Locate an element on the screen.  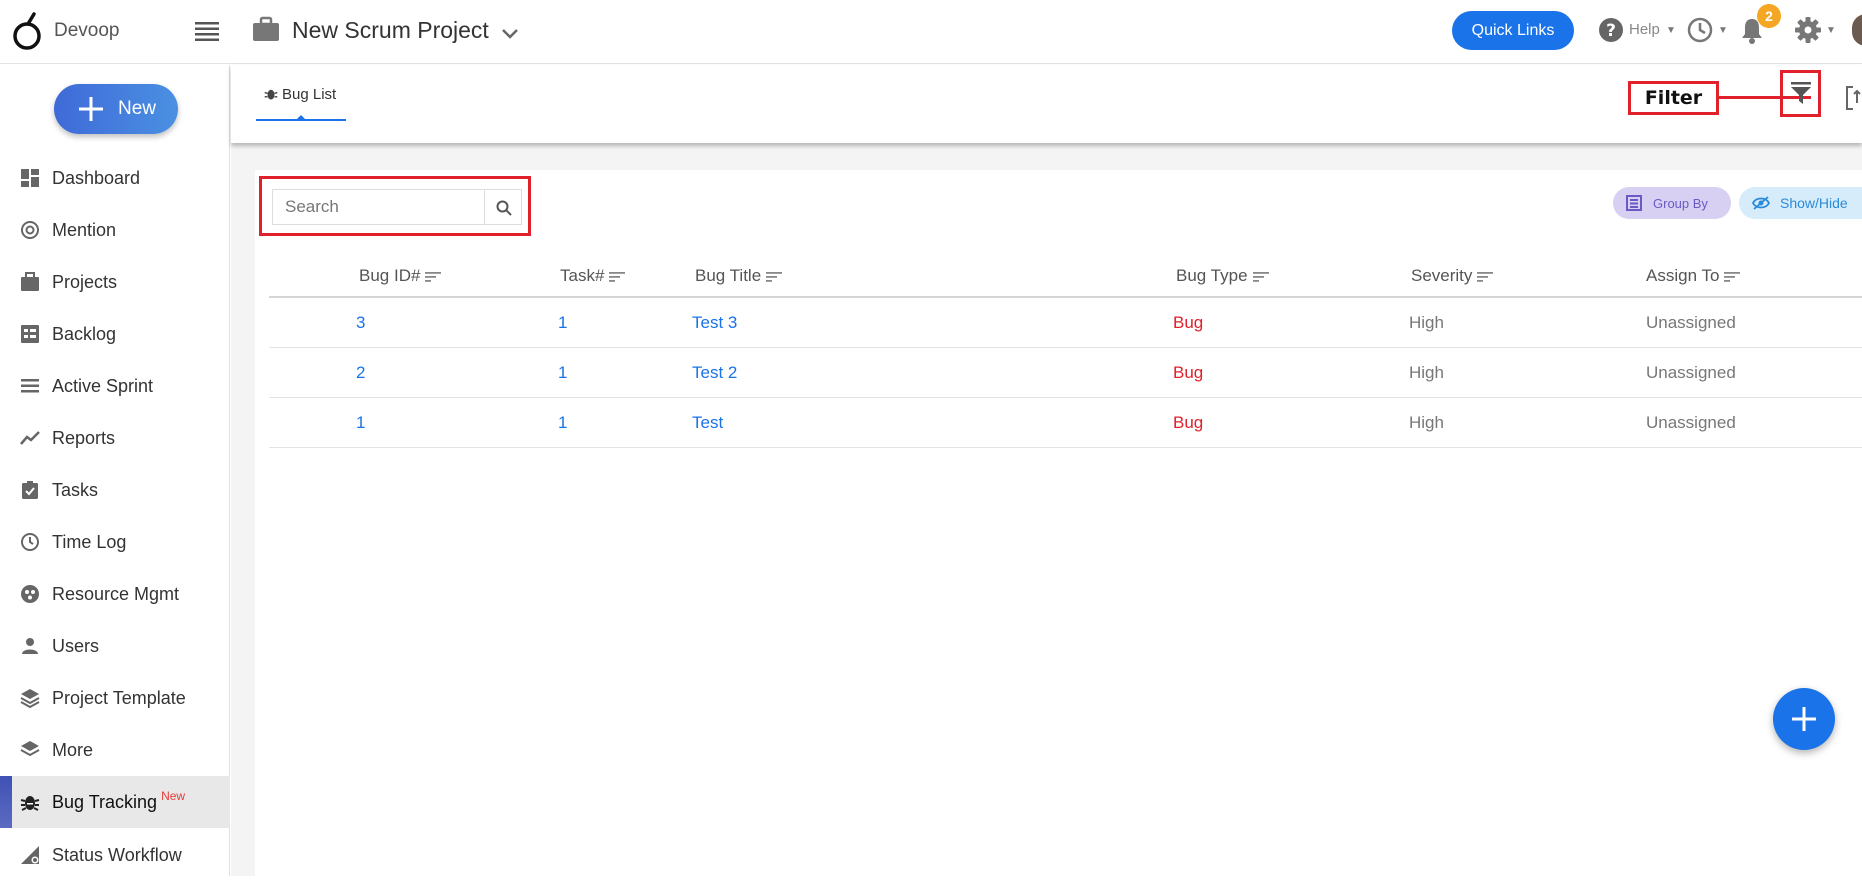
bug-id-link: 3 is located at coordinates (360, 323).